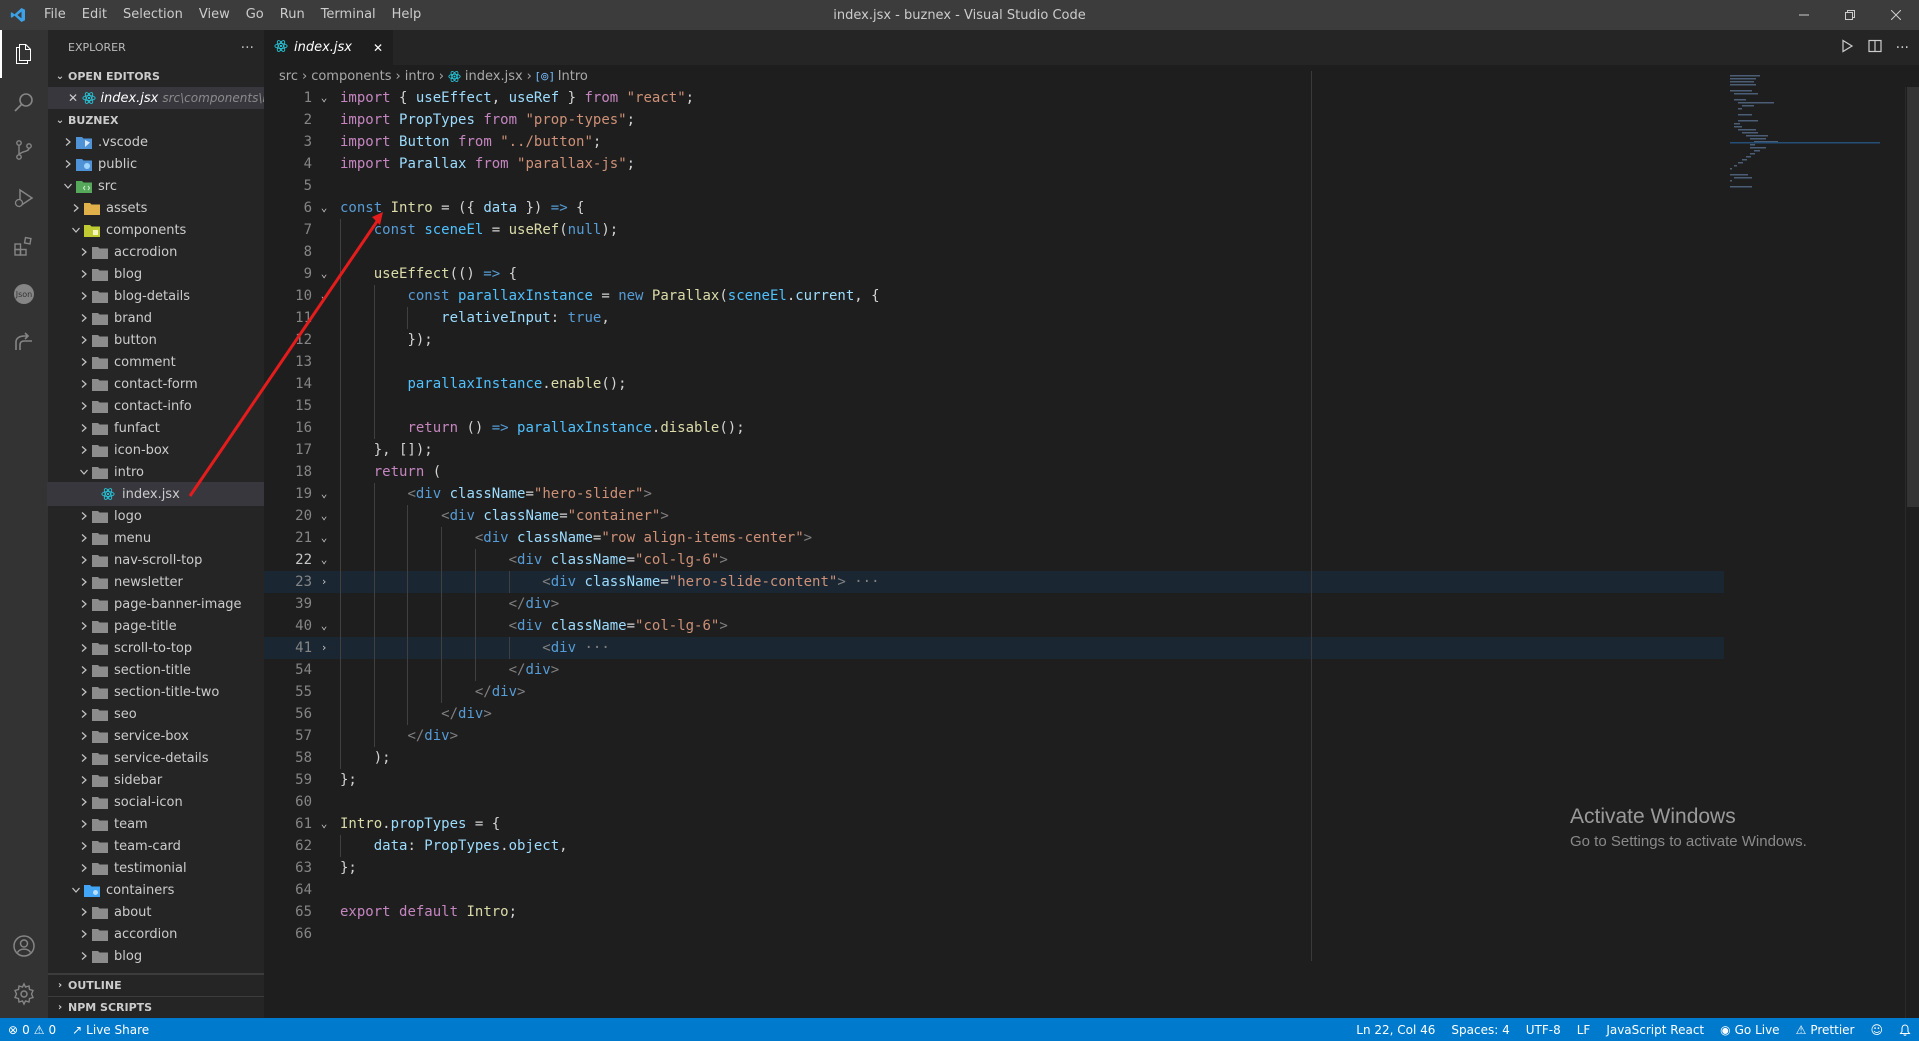 Image resolution: width=1919 pixels, height=1041 pixels. I want to click on tree-folder-service-box: service-box, so click(156, 736).